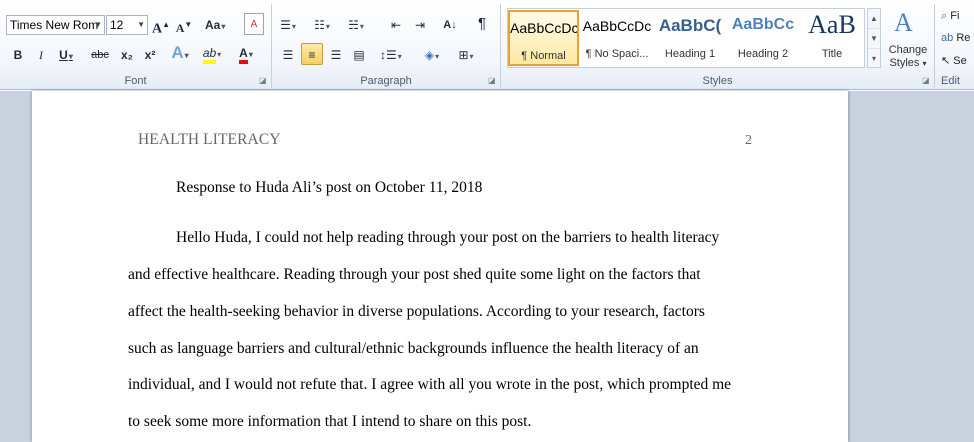 The image size is (974, 442). I want to click on highlighter-icon: ab, so click(209, 55).